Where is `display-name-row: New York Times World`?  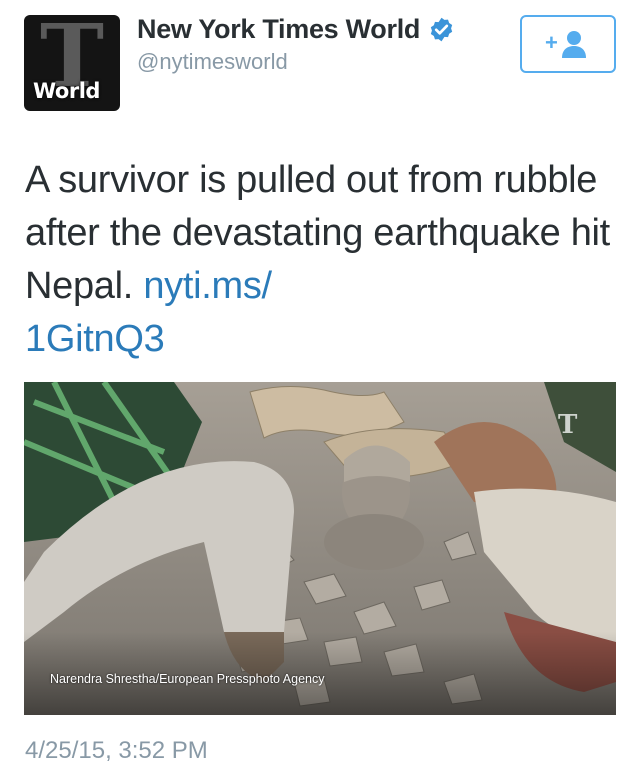
display-name-row: New York Times World is located at coordinates (296, 29).